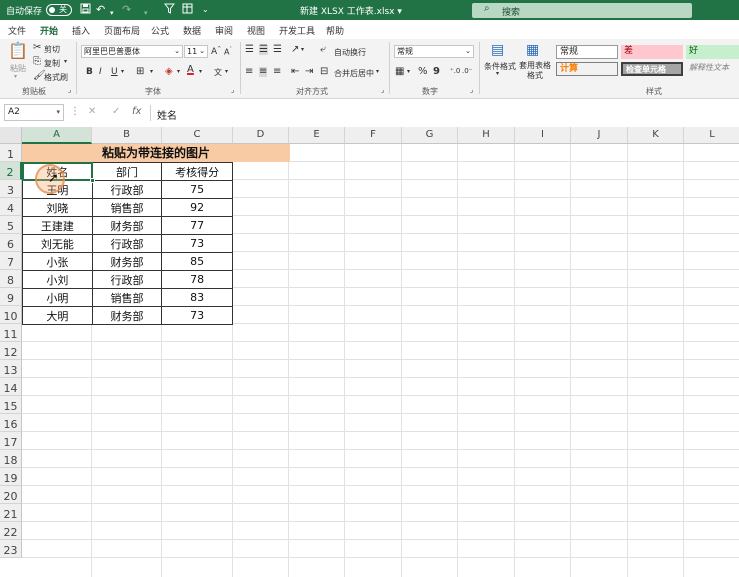 This screenshot has width=739, height=577. I want to click on table-icon, so click(187, 10).